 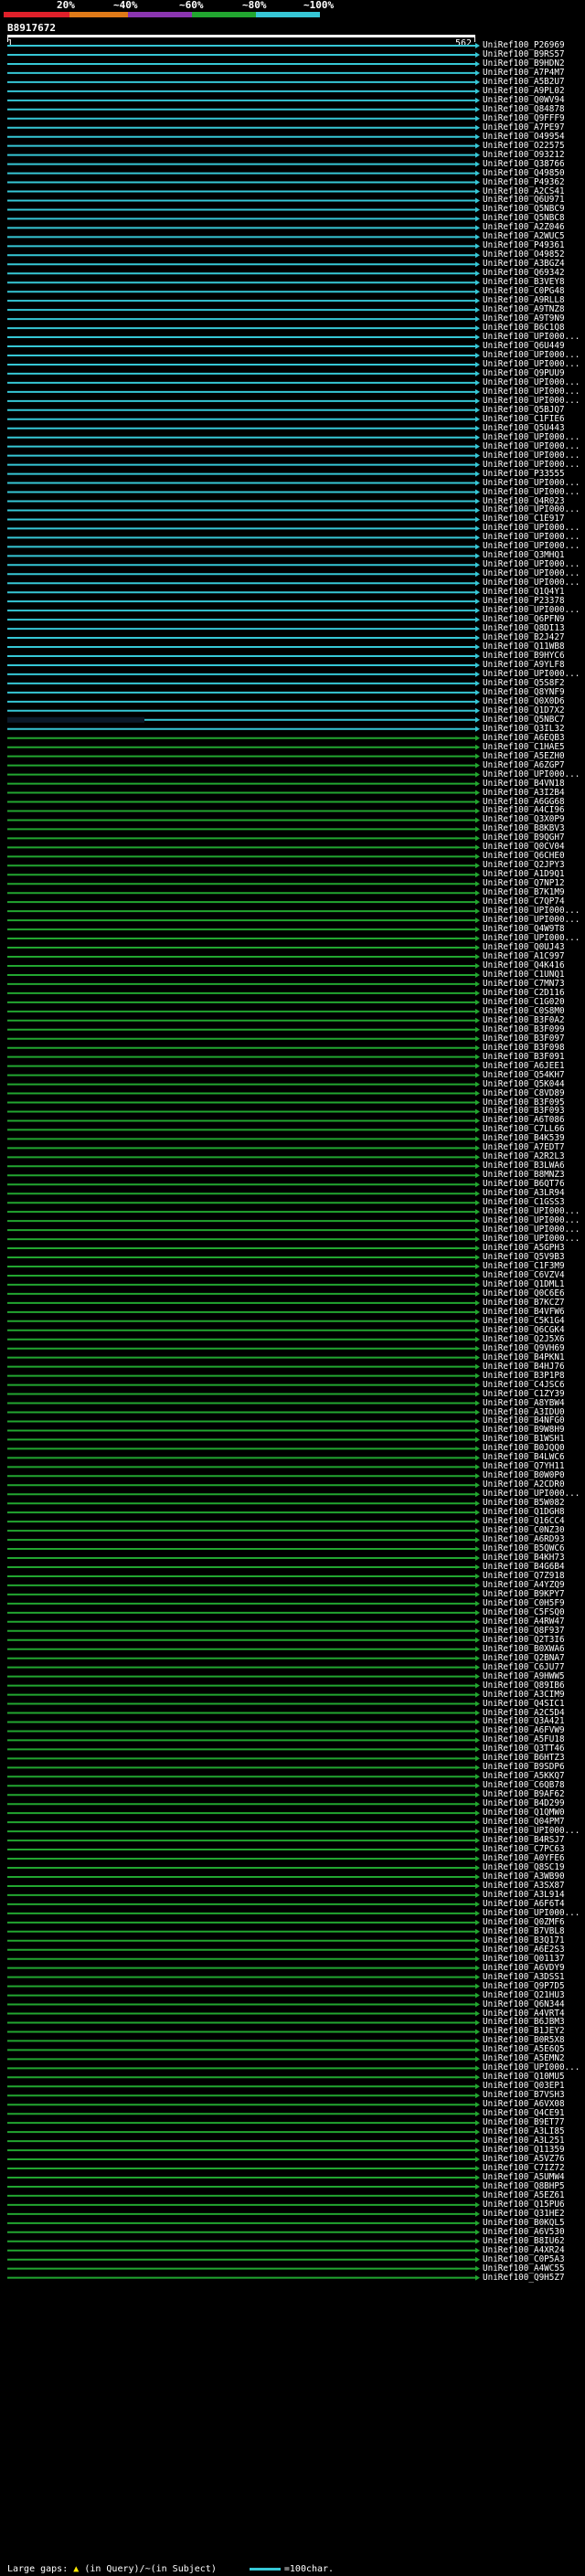 I want to click on scale-key, so click(x=265, y=2569).